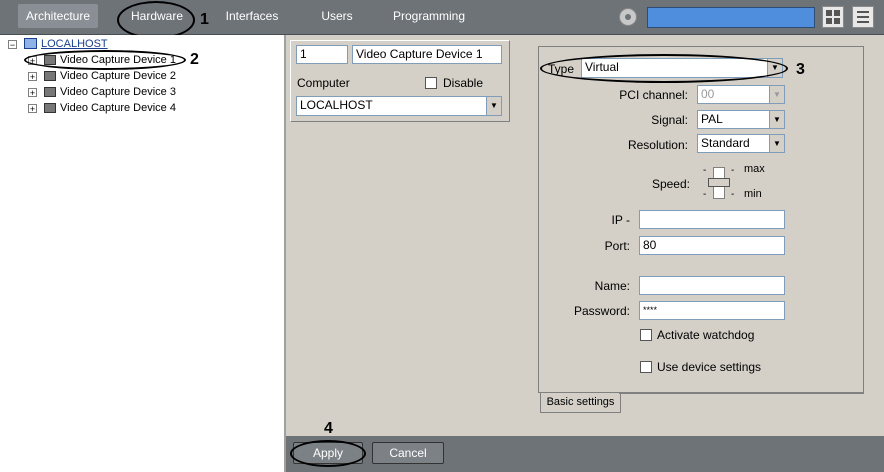 This screenshot has height=472, width=884. Describe the element at coordinates (580, 403) in the screenshot. I see `tab-basic-settings: Basic settings` at that location.